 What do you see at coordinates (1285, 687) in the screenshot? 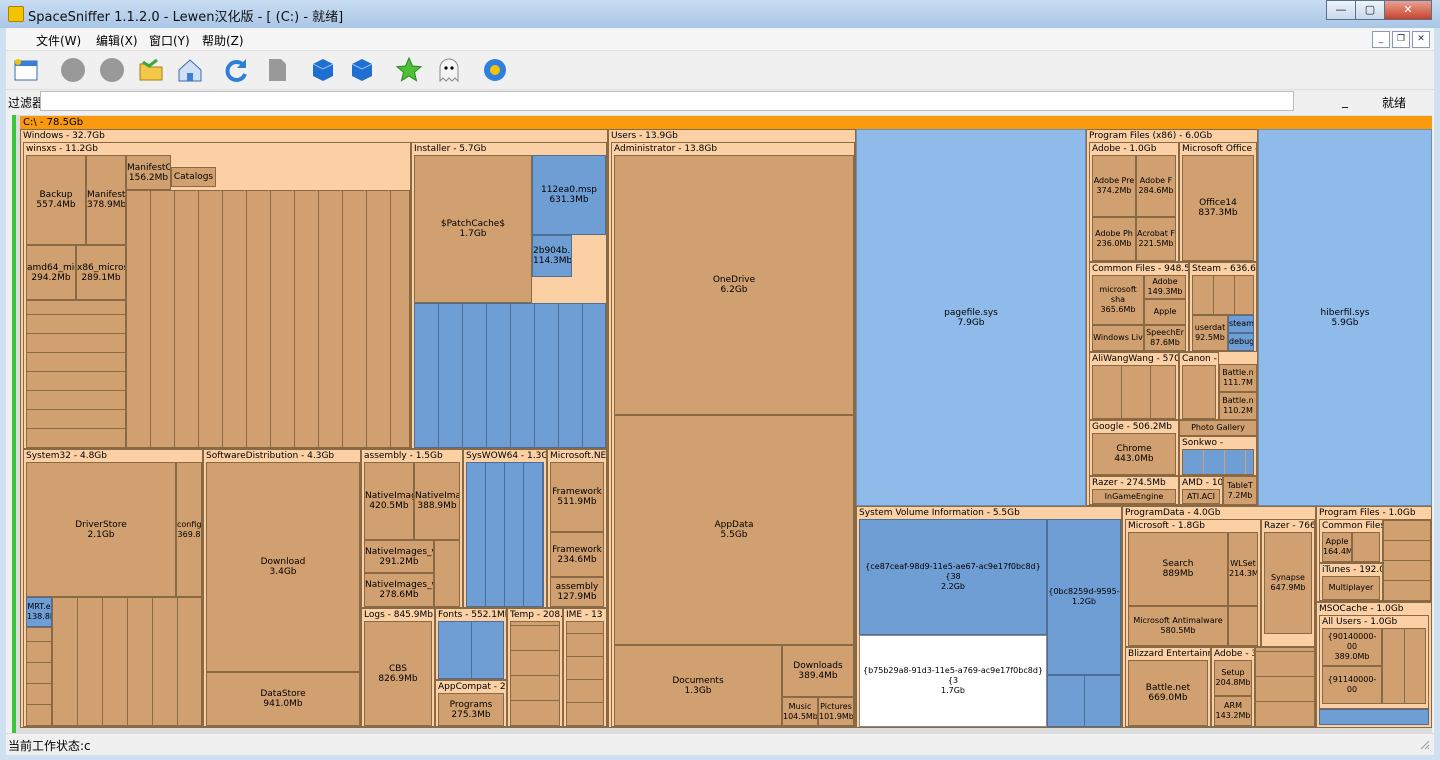
I see `programdata-small-files` at bounding box center [1285, 687].